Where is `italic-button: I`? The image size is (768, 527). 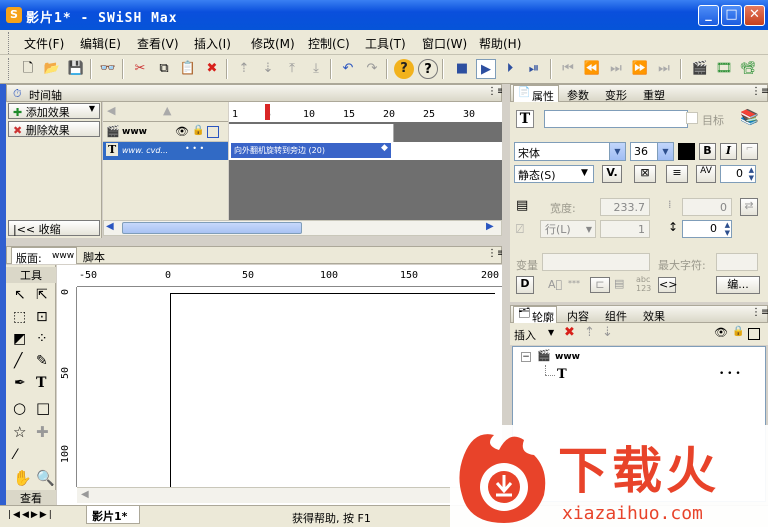 italic-button: I is located at coordinates (728, 151).